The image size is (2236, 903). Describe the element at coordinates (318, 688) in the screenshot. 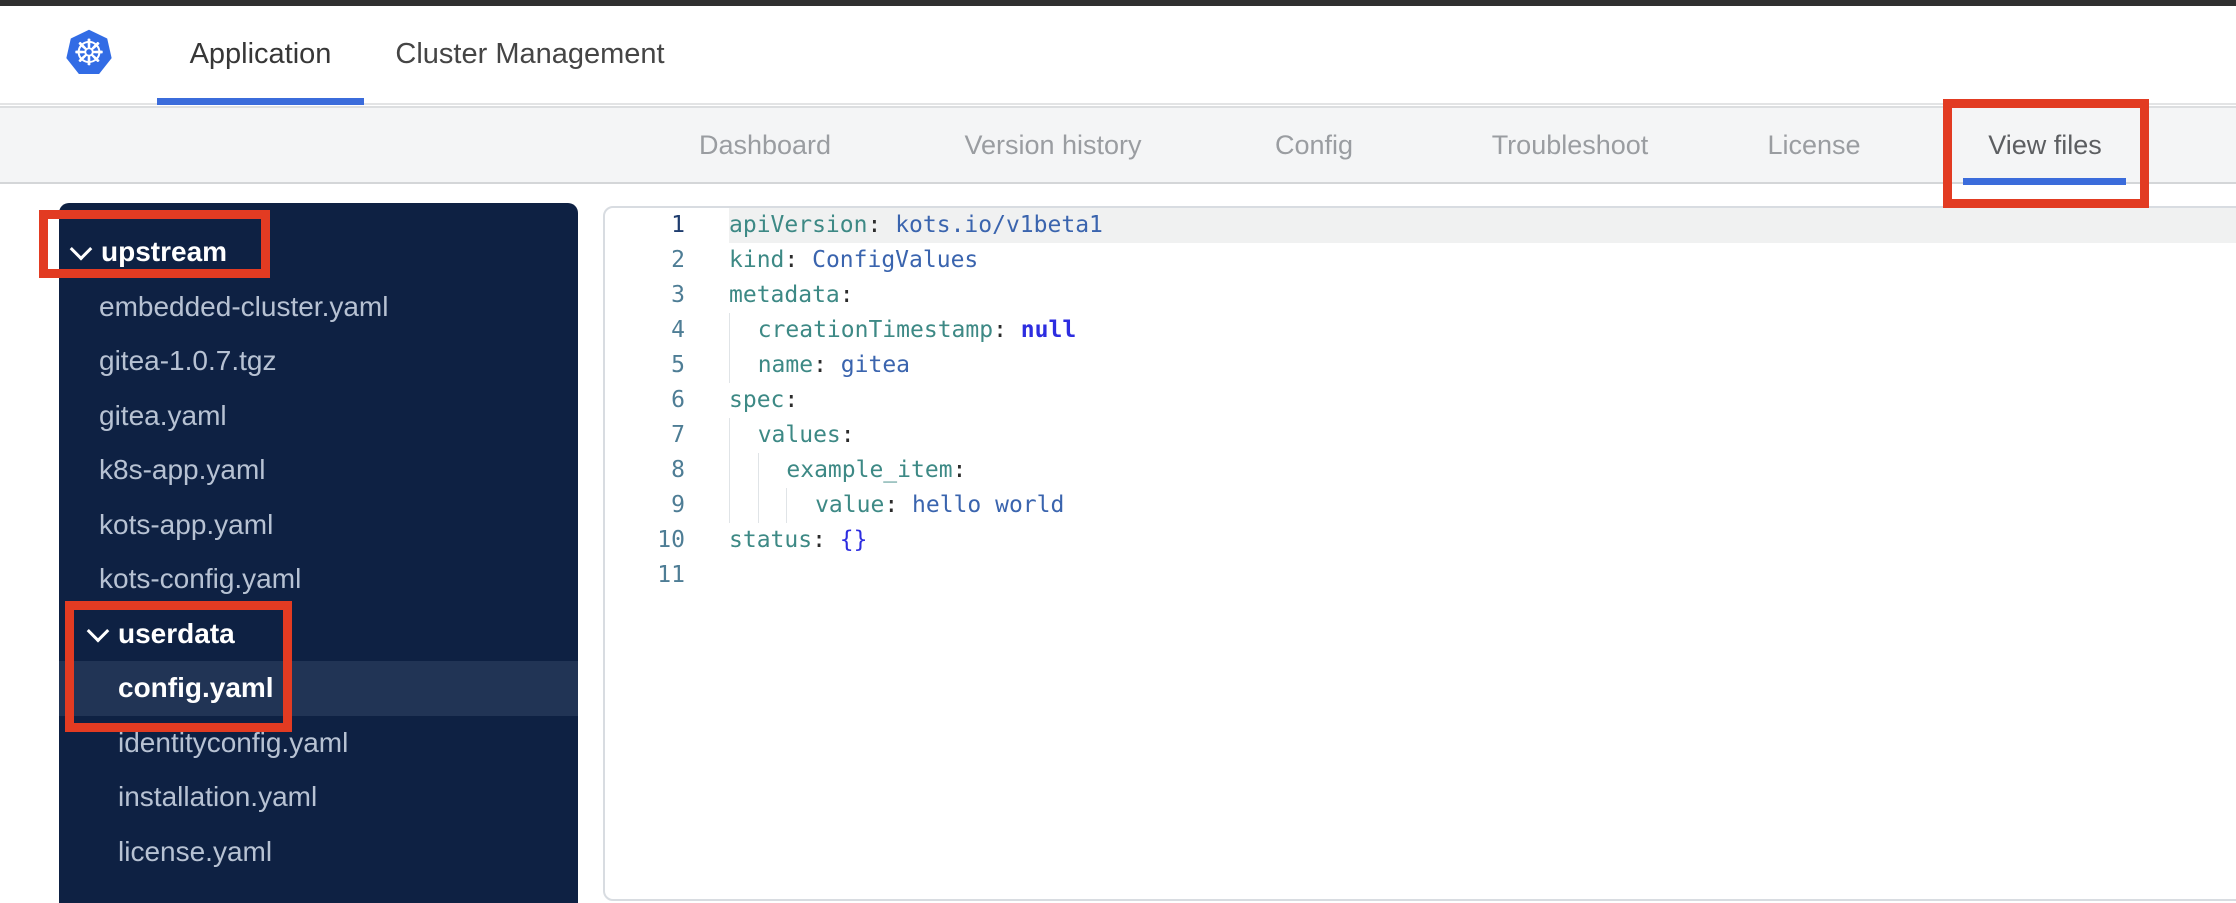

I see `tree-item-config.yaml: config.yaml` at that location.